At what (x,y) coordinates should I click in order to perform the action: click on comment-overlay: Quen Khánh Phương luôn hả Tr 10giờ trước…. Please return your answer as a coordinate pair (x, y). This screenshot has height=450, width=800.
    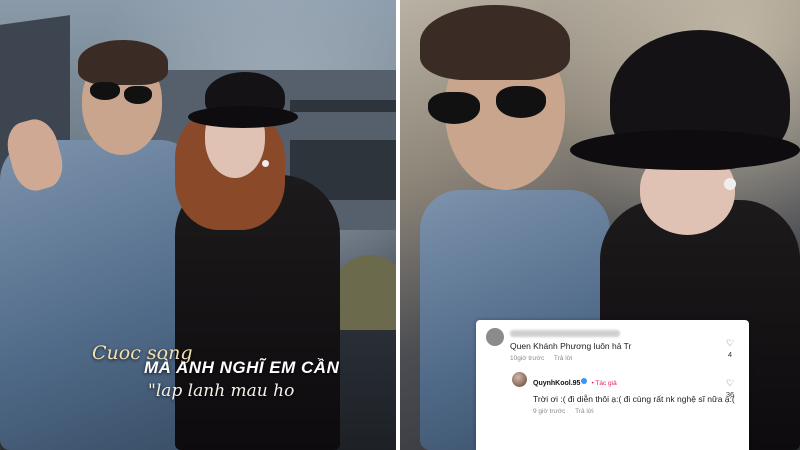
    Looking at the image, I should click on (612, 385).